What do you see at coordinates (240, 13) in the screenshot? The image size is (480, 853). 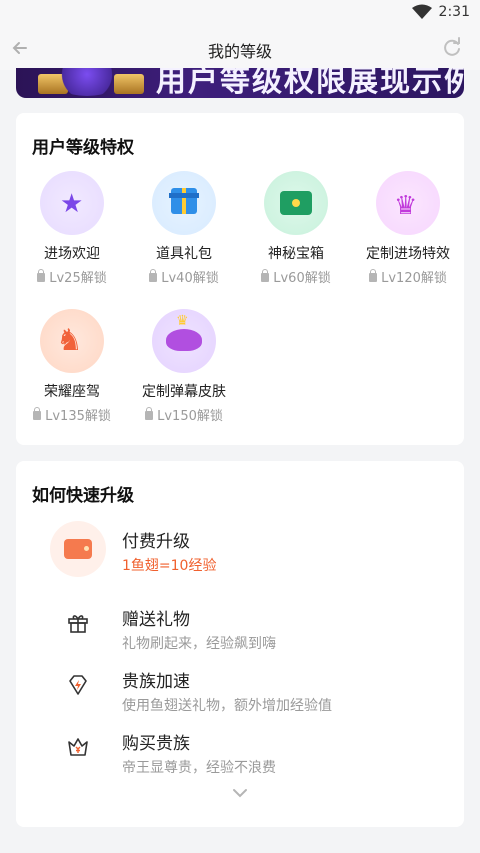 I see `status-bar: 2:31` at bounding box center [240, 13].